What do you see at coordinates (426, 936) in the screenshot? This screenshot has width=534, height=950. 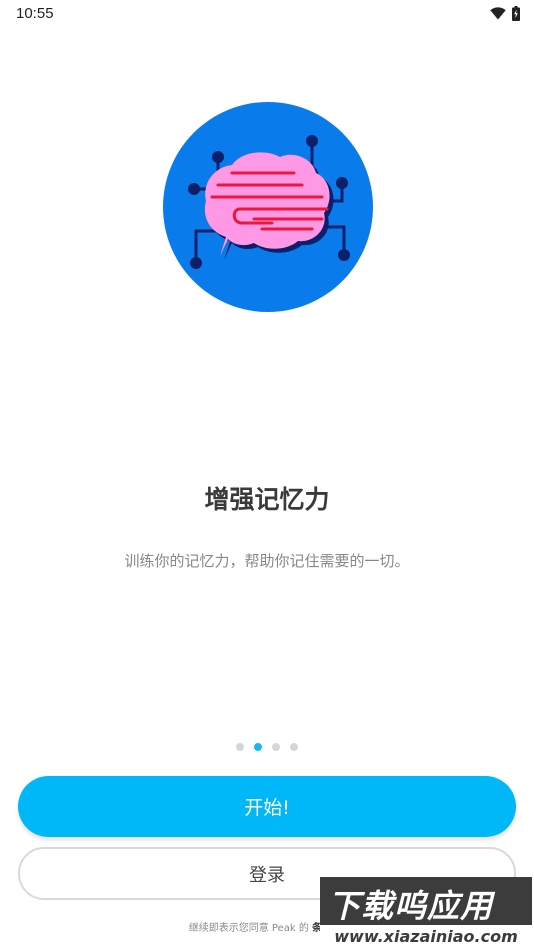 I see `watermark-url: www.xiazainiao.com` at bounding box center [426, 936].